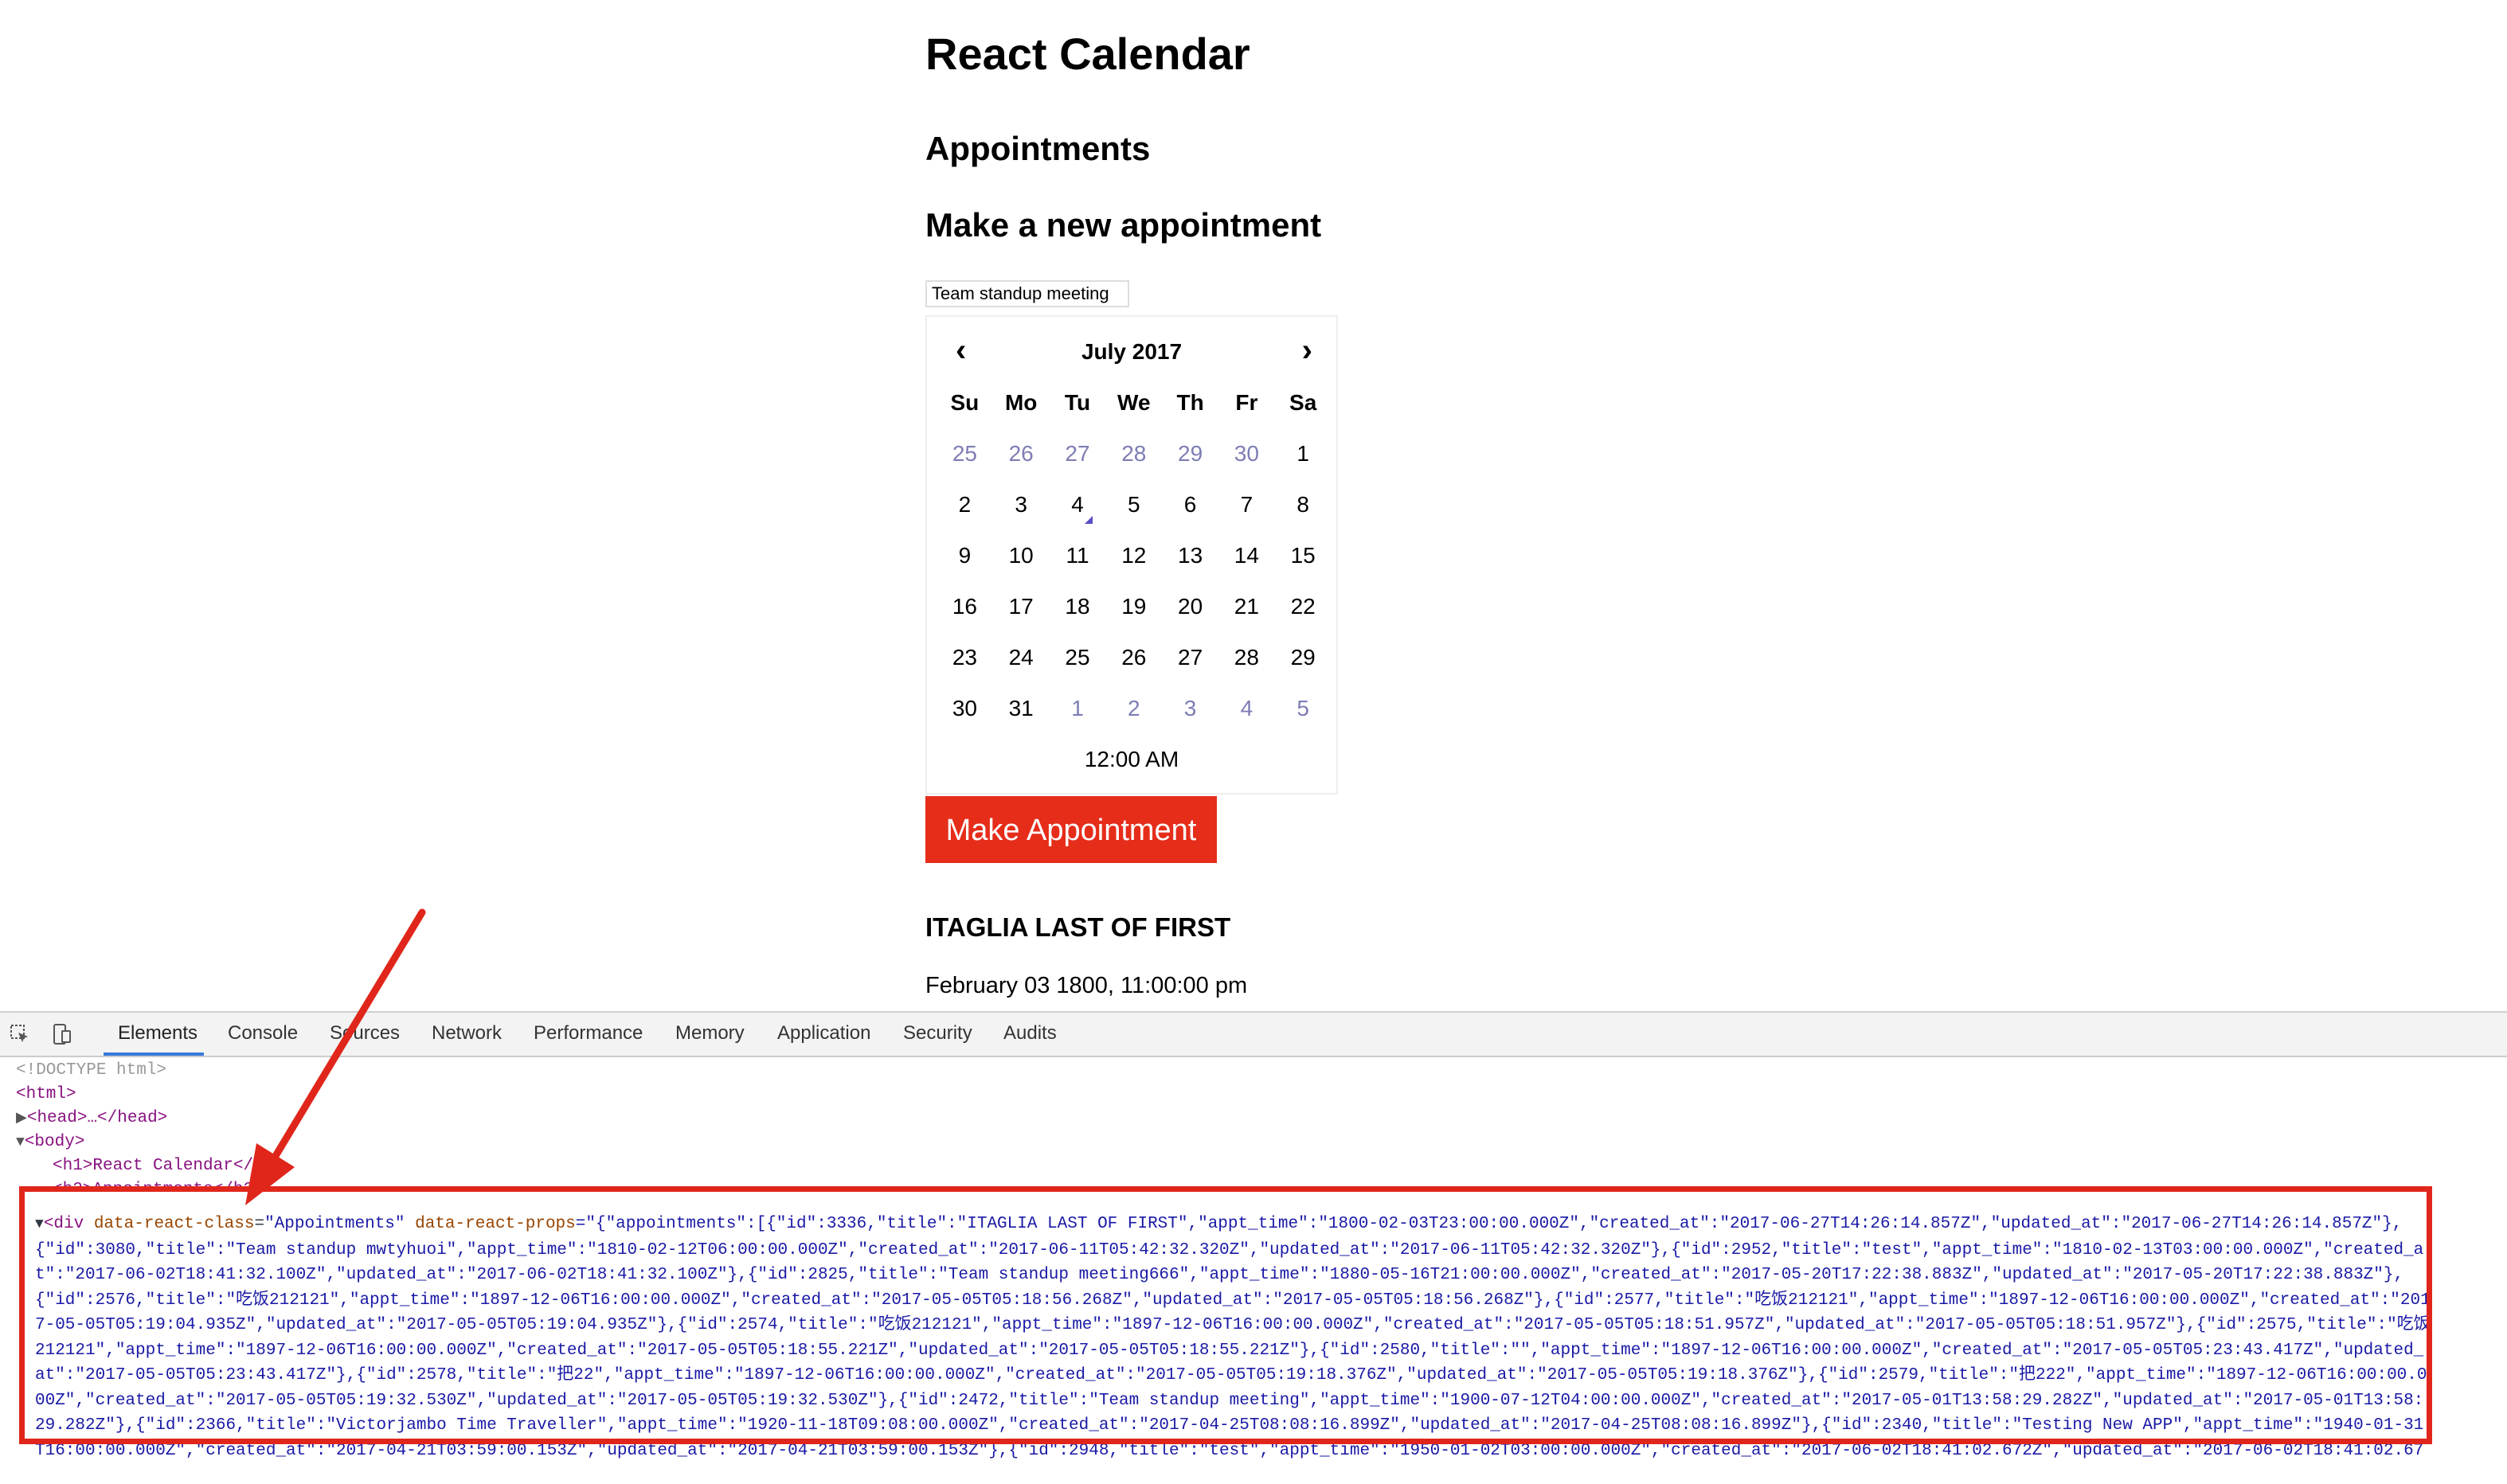 Image resolution: width=2507 pixels, height=1484 pixels. What do you see at coordinates (168, 1166) in the screenshot?
I see `h1-node: <h1>React Calendar</h1>` at bounding box center [168, 1166].